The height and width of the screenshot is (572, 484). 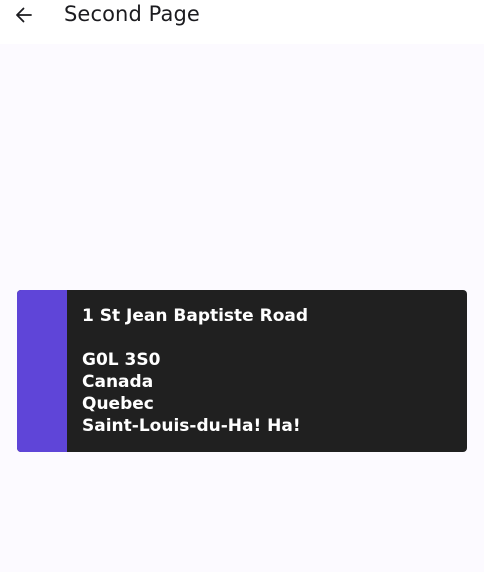 I want to click on address-province: Quebec, so click(x=118, y=404).